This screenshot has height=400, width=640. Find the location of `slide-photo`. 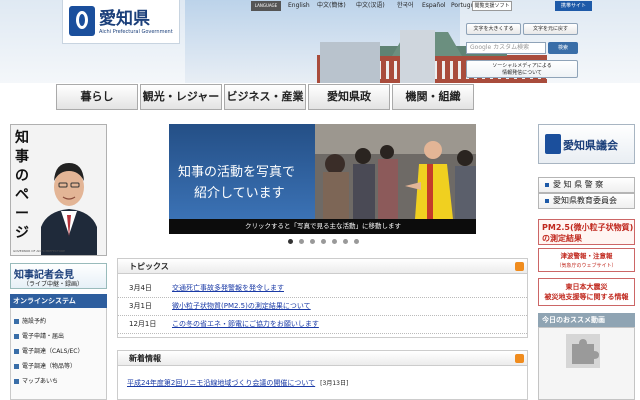

slide-photo is located at coordinates (395, 171).